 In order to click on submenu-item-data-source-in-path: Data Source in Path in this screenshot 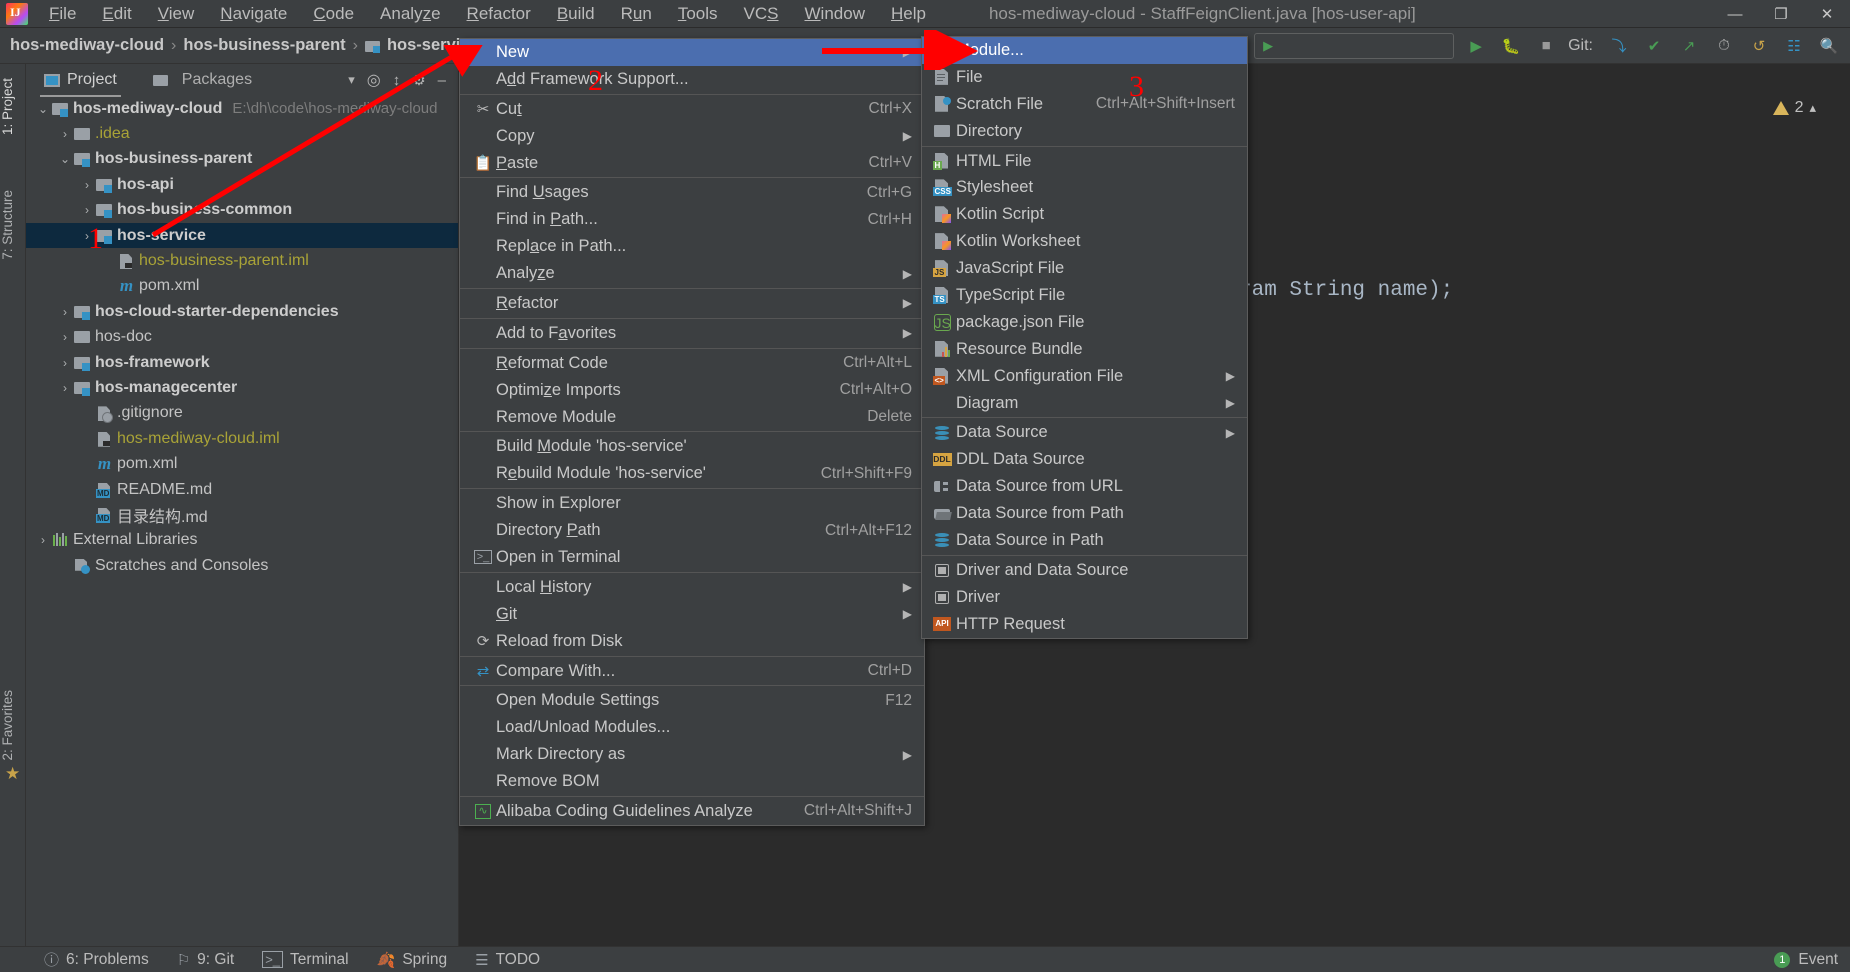, I will do `click(1084, 540)`.